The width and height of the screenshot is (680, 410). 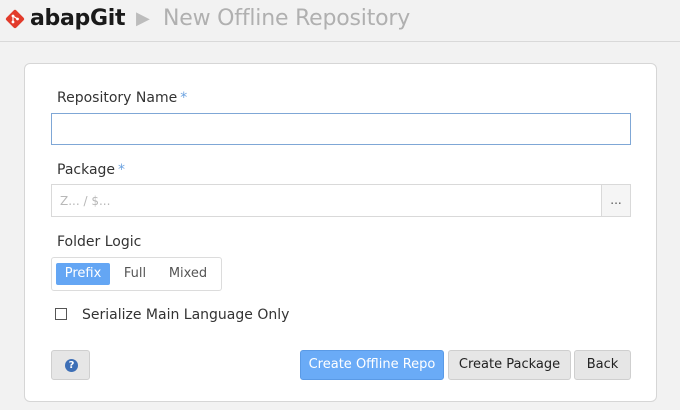 I want to click on abapgit-logo-icon, so click(x=15, y=19).